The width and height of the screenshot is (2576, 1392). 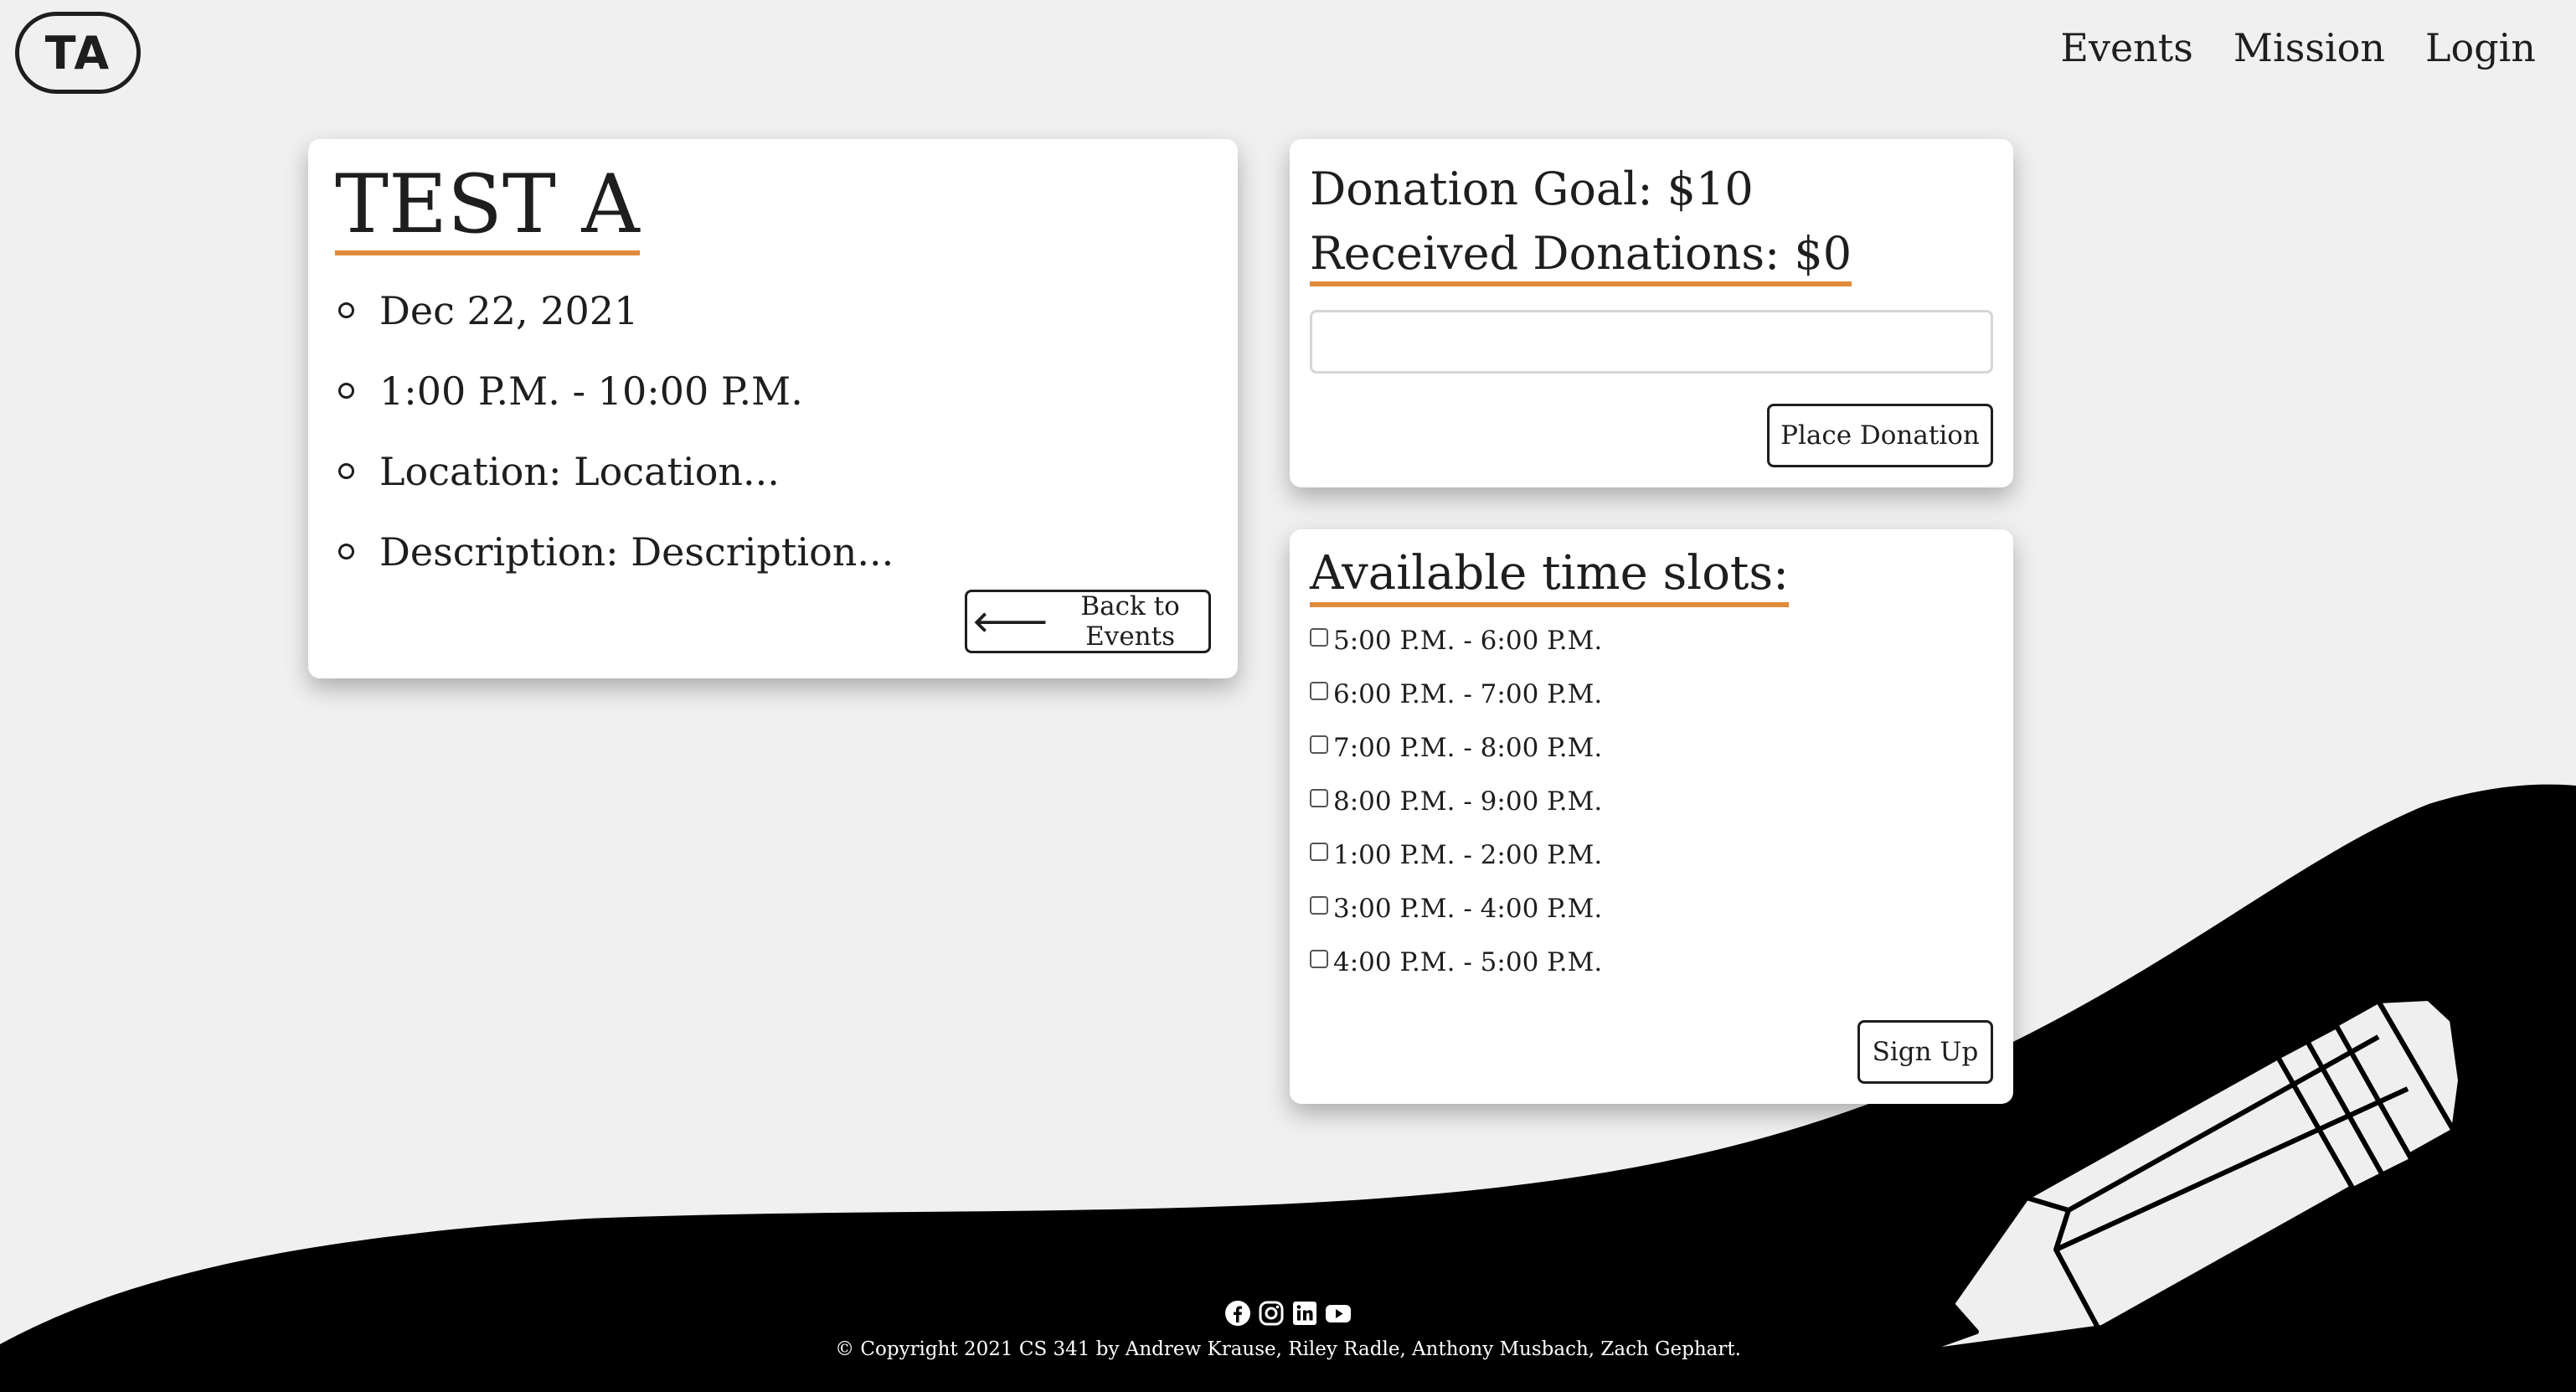 I want to click on linkedin-icon, so click(x=1304, y=1313).